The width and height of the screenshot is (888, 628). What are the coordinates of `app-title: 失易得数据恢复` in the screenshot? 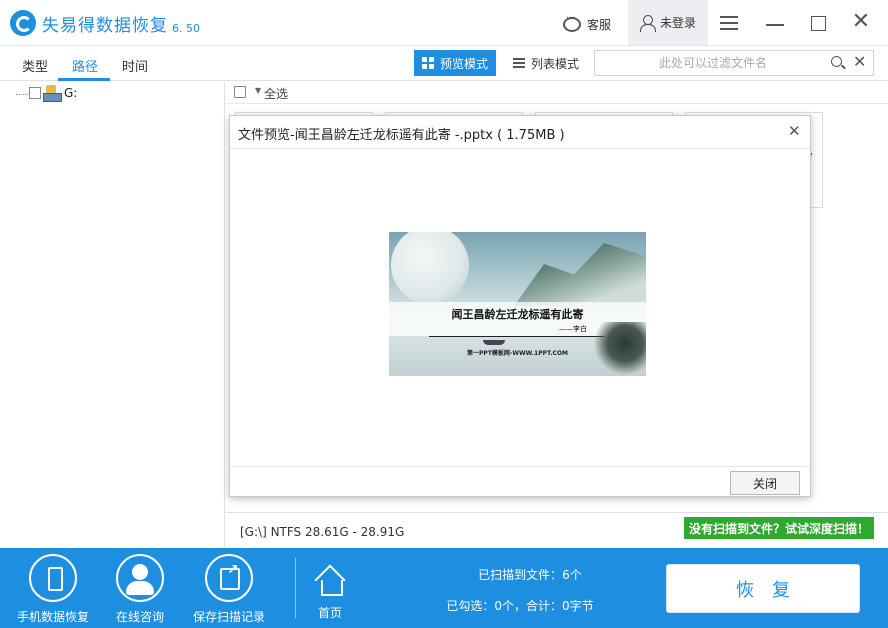 It's located at (105, 26).